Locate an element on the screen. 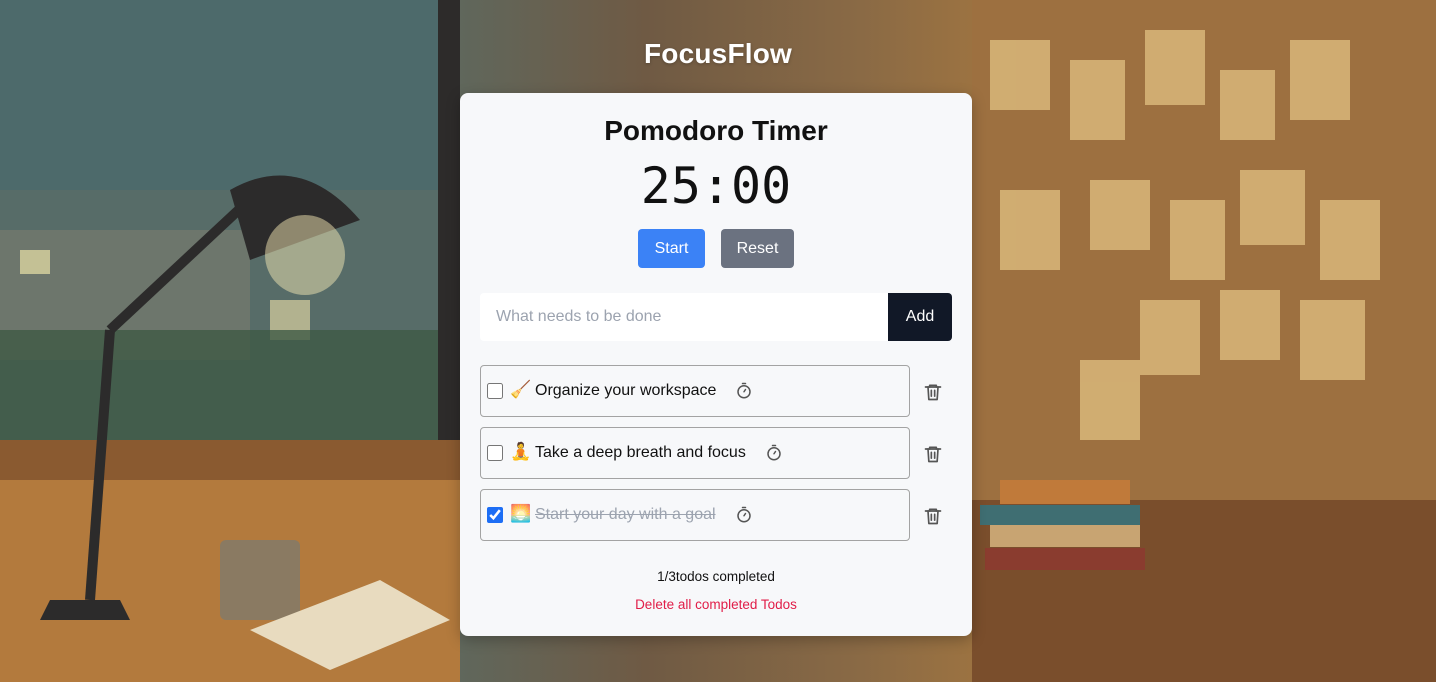  app-title: FocusFlow is located at coordinates (718, 53).